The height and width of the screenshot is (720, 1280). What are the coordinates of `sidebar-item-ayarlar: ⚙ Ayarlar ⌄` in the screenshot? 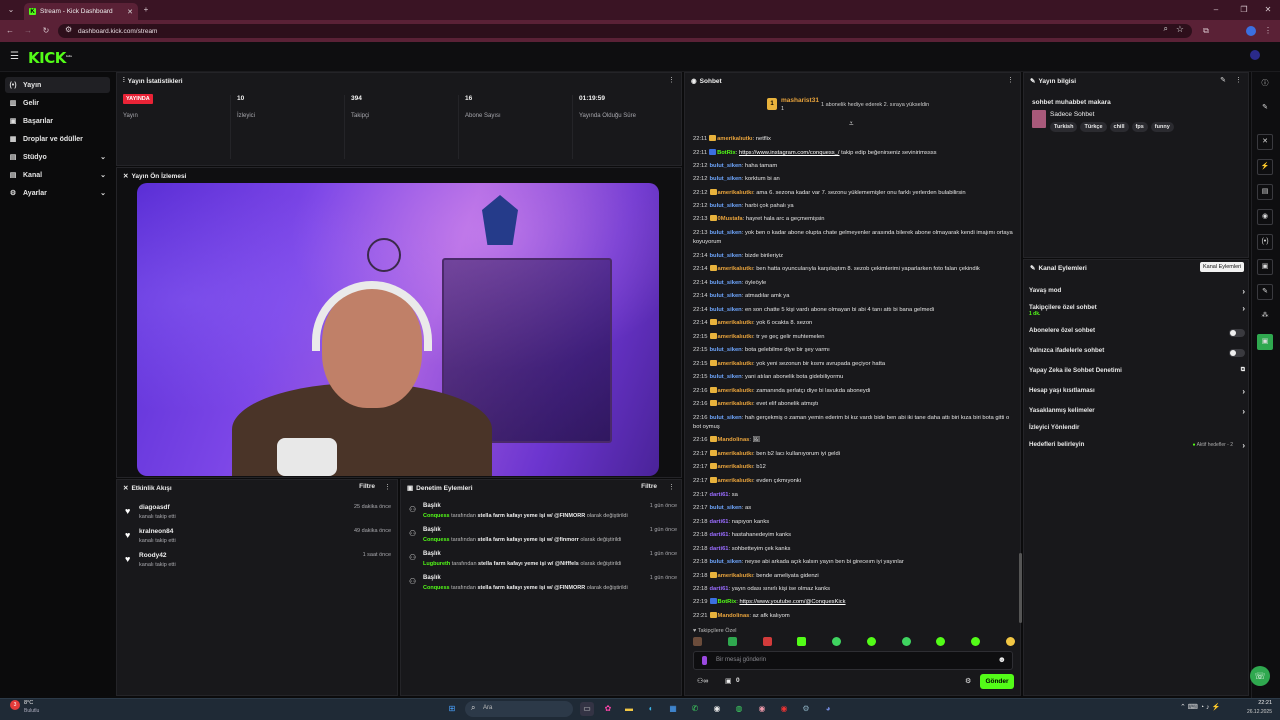 It's located at (57, 193).